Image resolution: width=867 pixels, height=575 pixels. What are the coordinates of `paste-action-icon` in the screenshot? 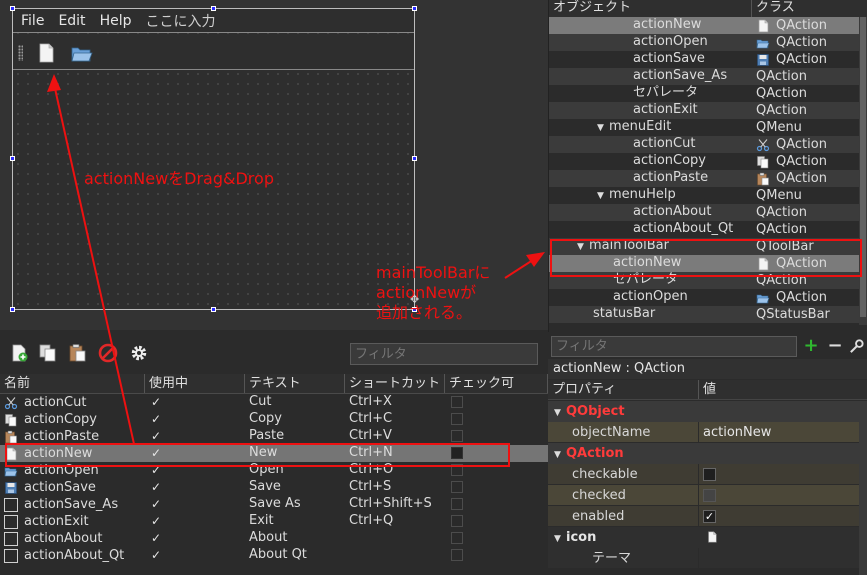 It's located at (78, 353).